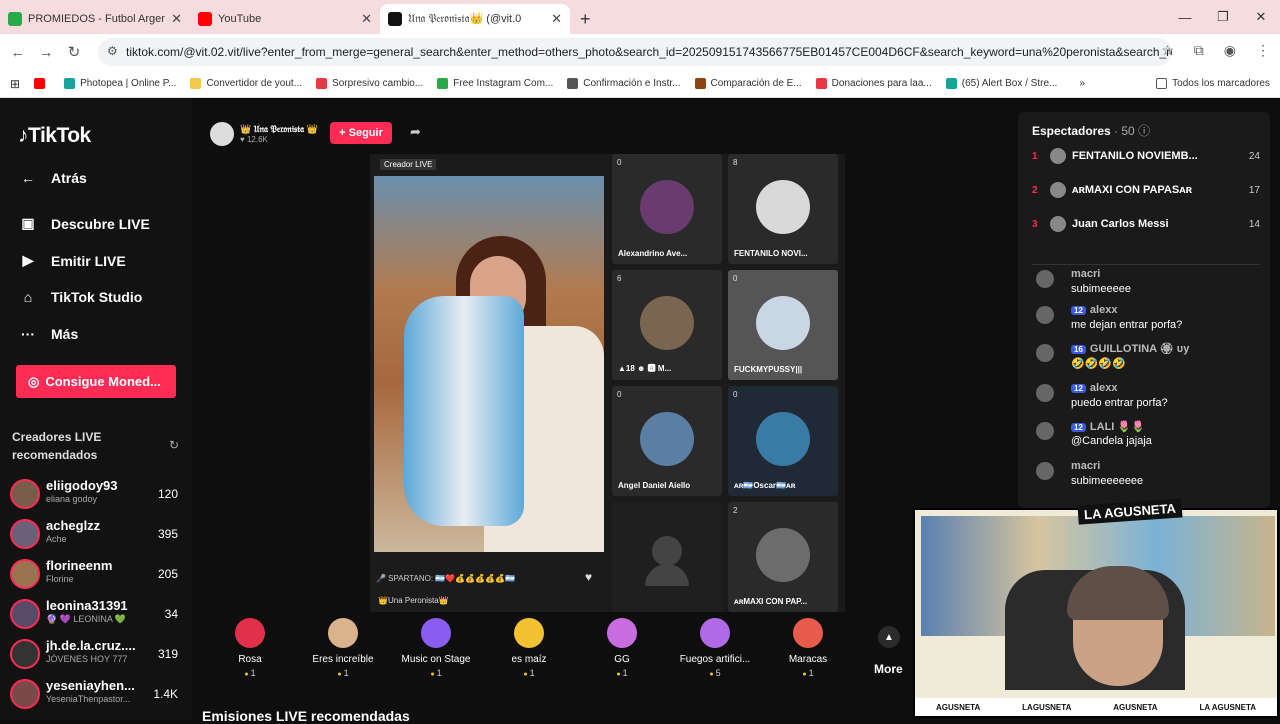 This screenshot has width=1280, height=724. I want to click on more-gifts-button: More, so click(888, 669).